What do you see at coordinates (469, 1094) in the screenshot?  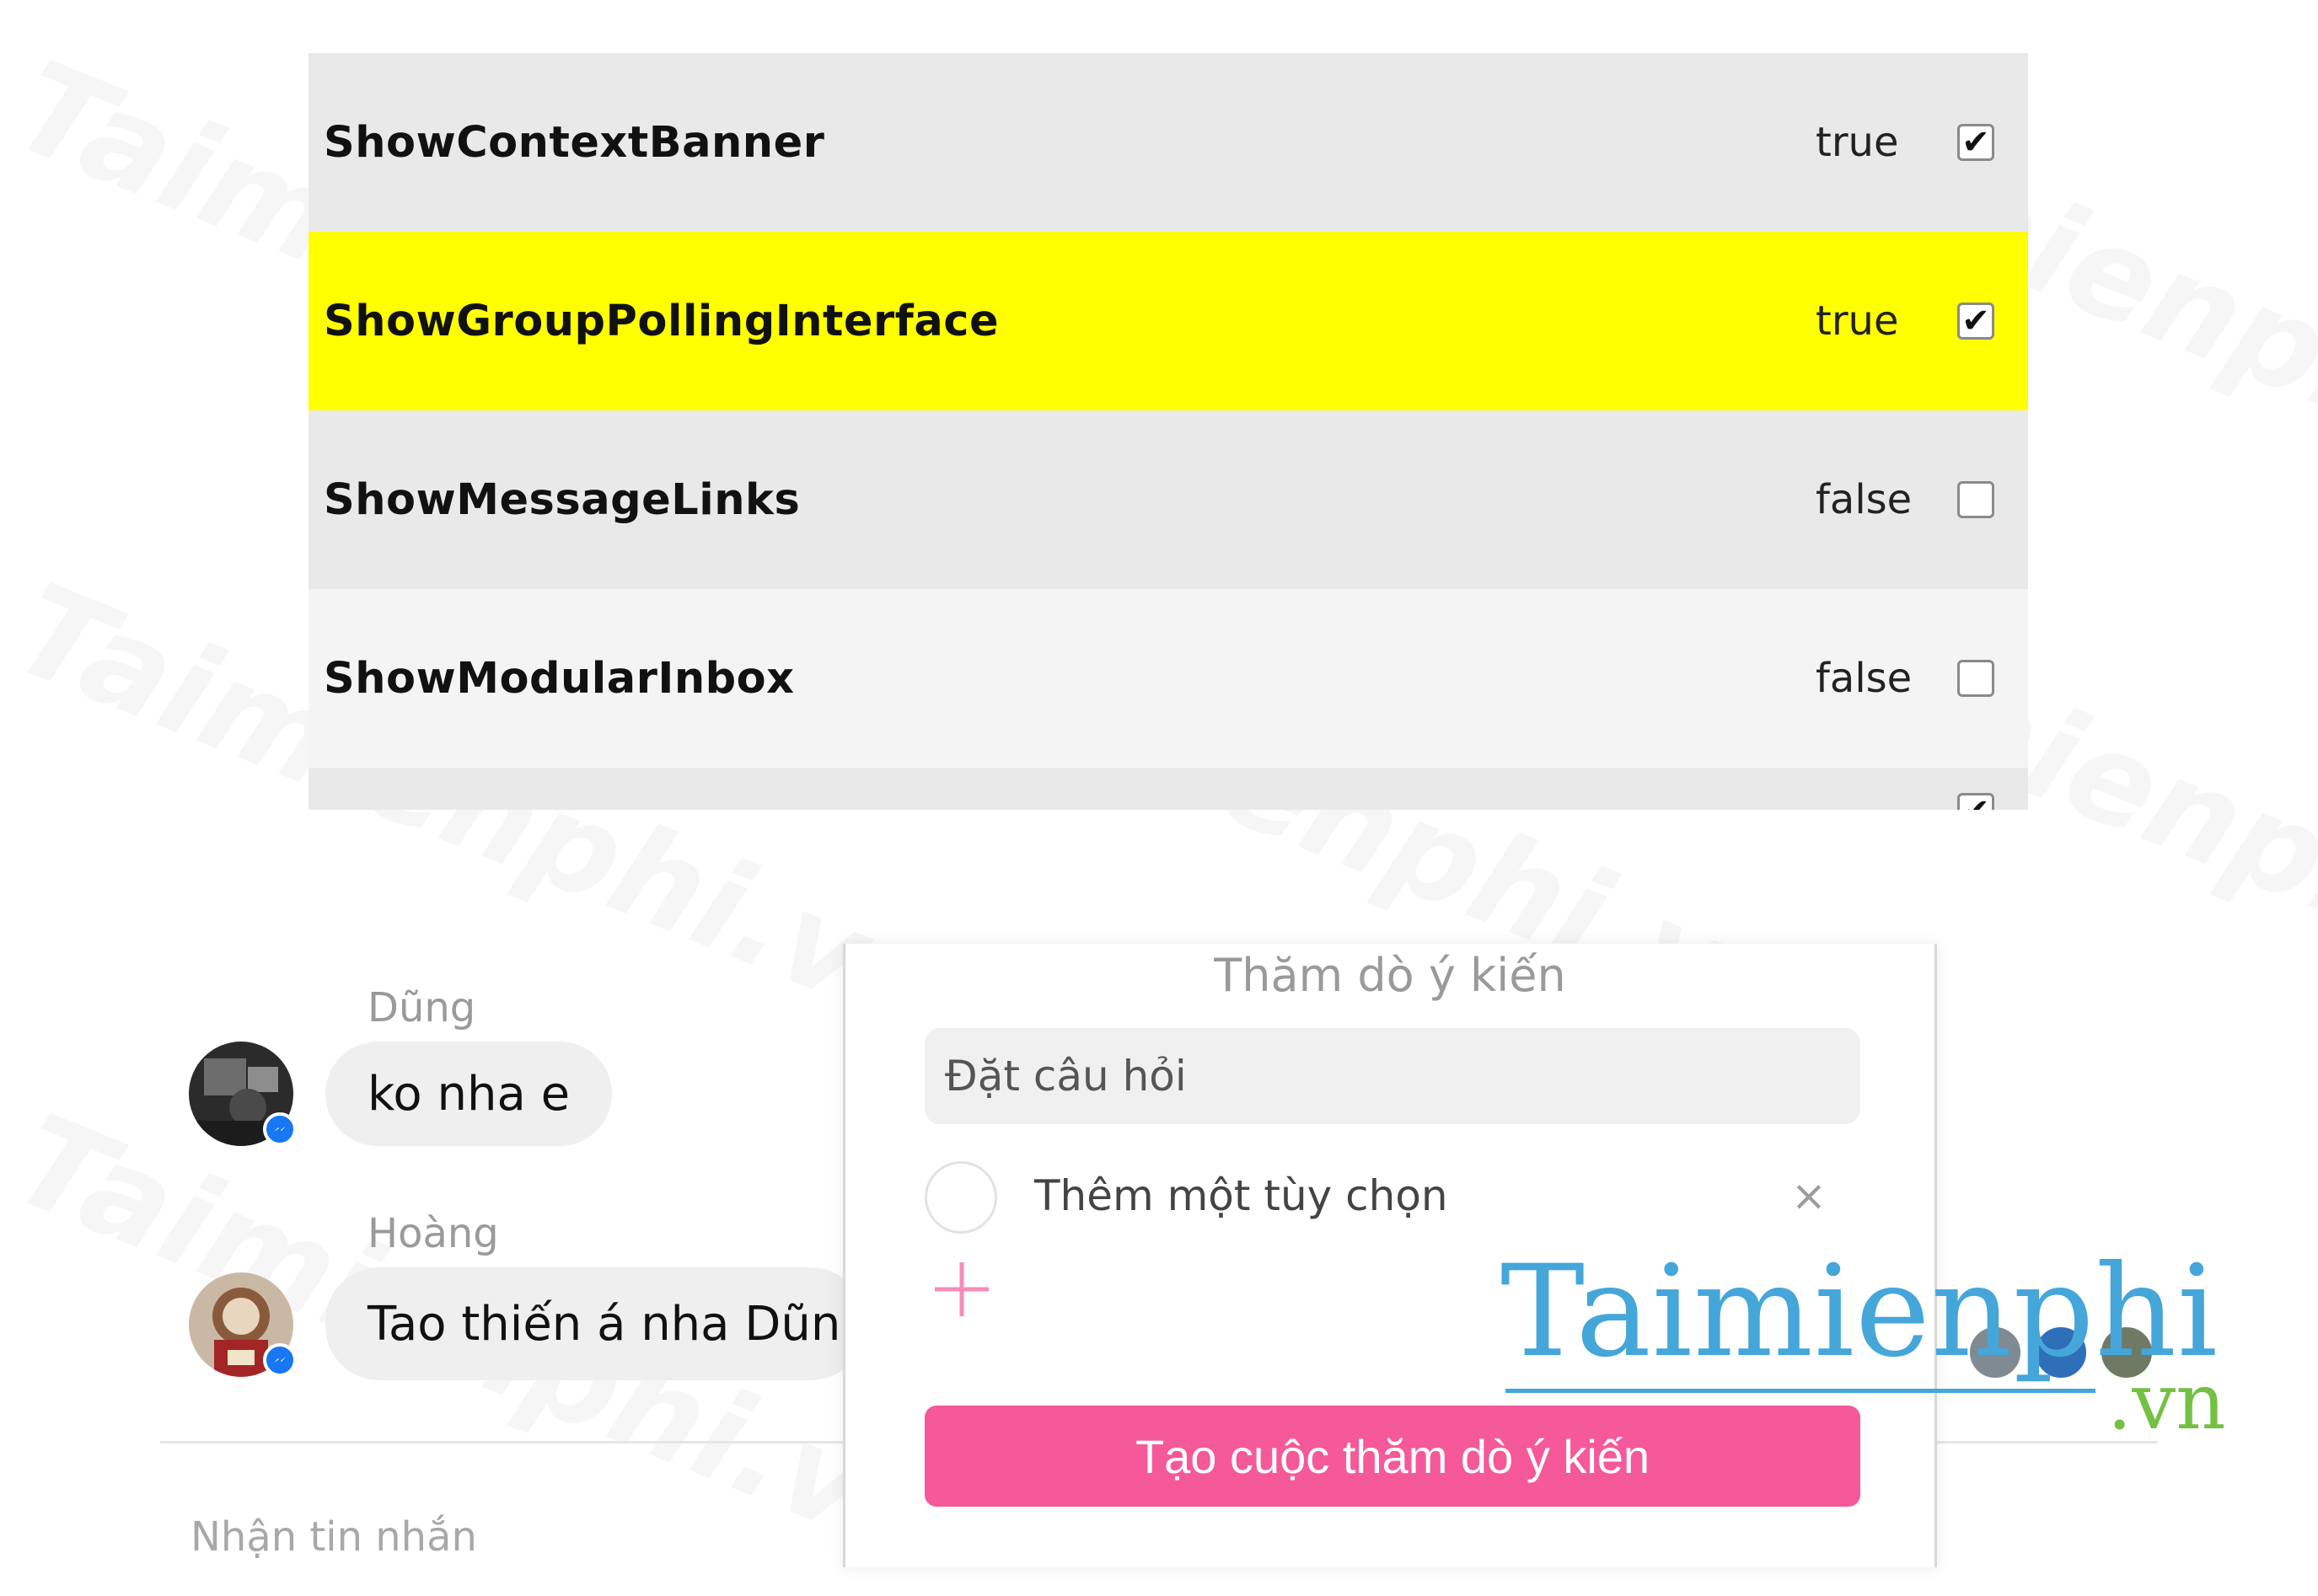 I see `message-bubble: ko nha e` at bounding box center [469, 1094].